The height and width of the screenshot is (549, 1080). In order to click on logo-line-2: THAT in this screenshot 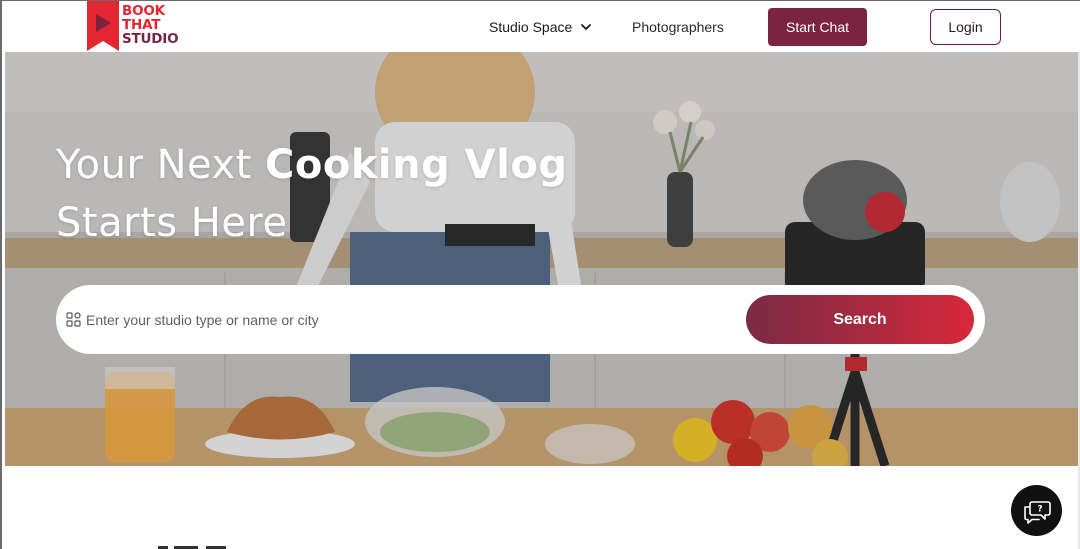, I will do `click(141, 25)`.